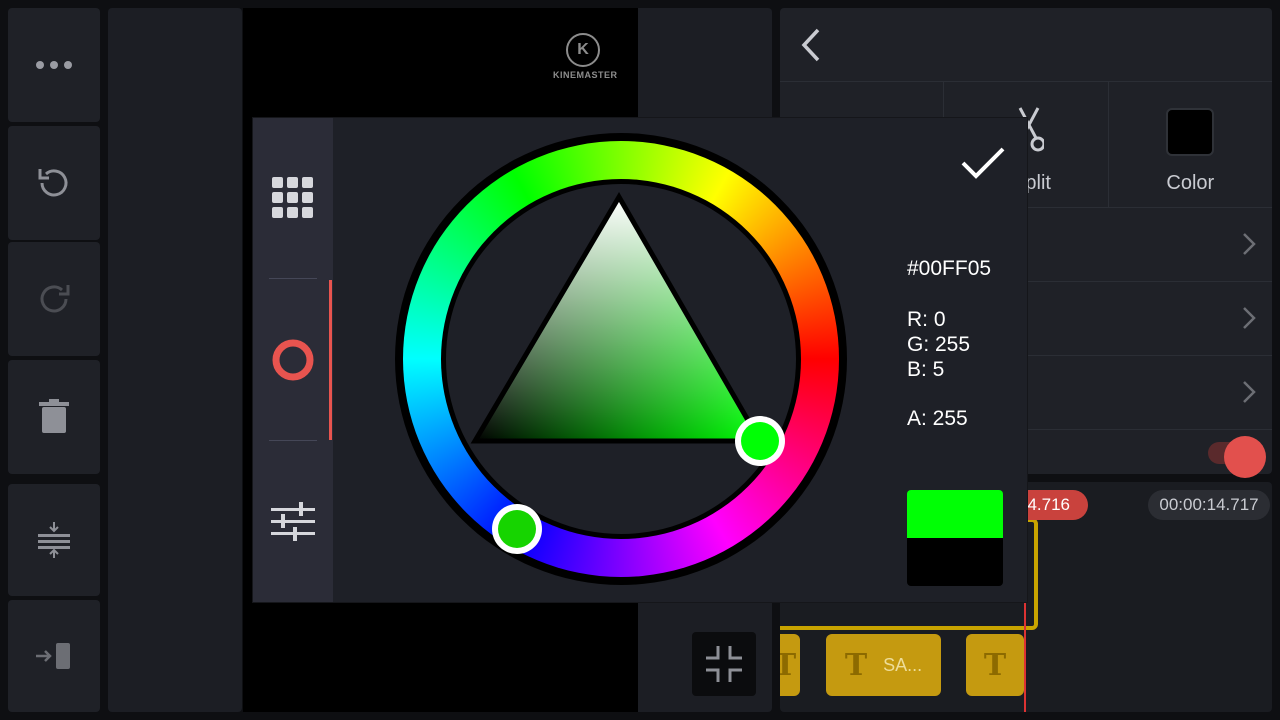  I want to click on color-handle, so click(760, 441).